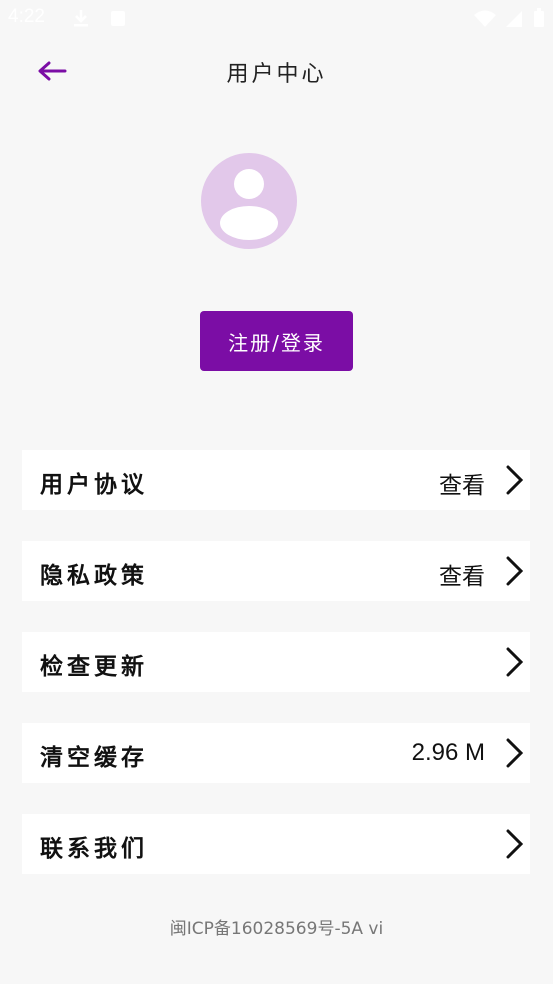 The image size is (553, 984). I want to click on battery-saver-icon, so click(118, 18).